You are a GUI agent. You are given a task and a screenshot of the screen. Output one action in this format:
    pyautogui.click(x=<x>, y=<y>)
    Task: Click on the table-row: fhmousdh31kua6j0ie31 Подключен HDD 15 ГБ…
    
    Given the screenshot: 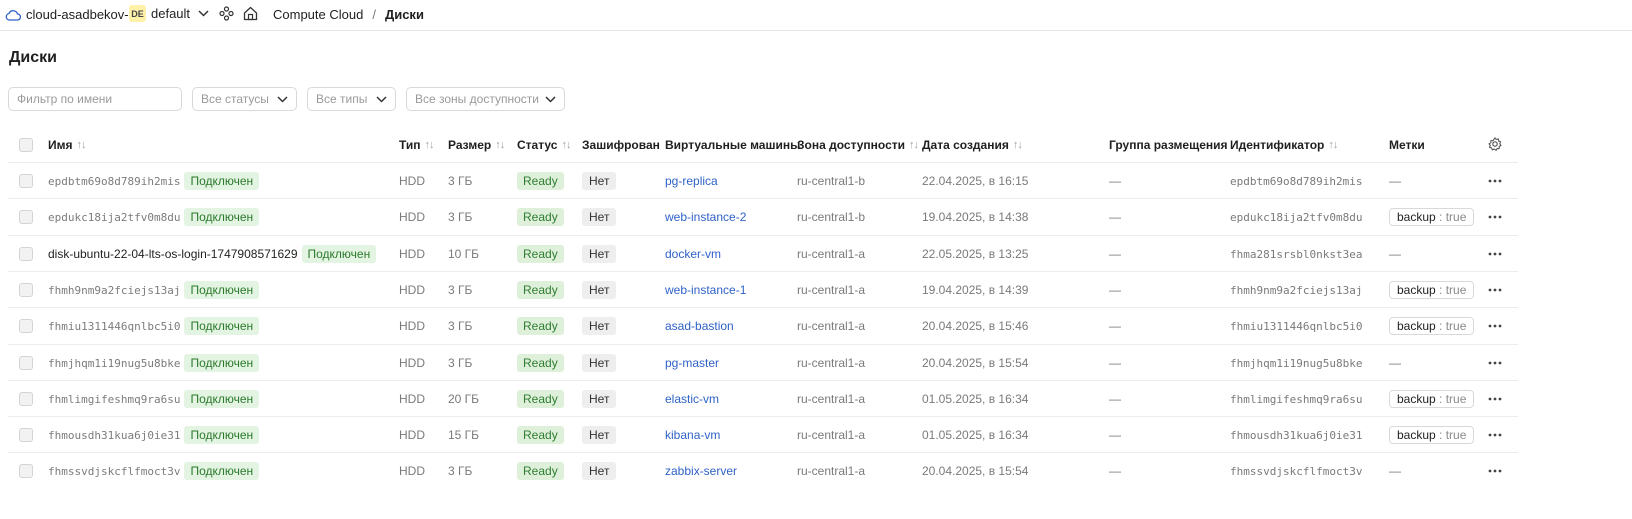 What is the action you would take?
    pyautogui.click(x=763, y=434)
    